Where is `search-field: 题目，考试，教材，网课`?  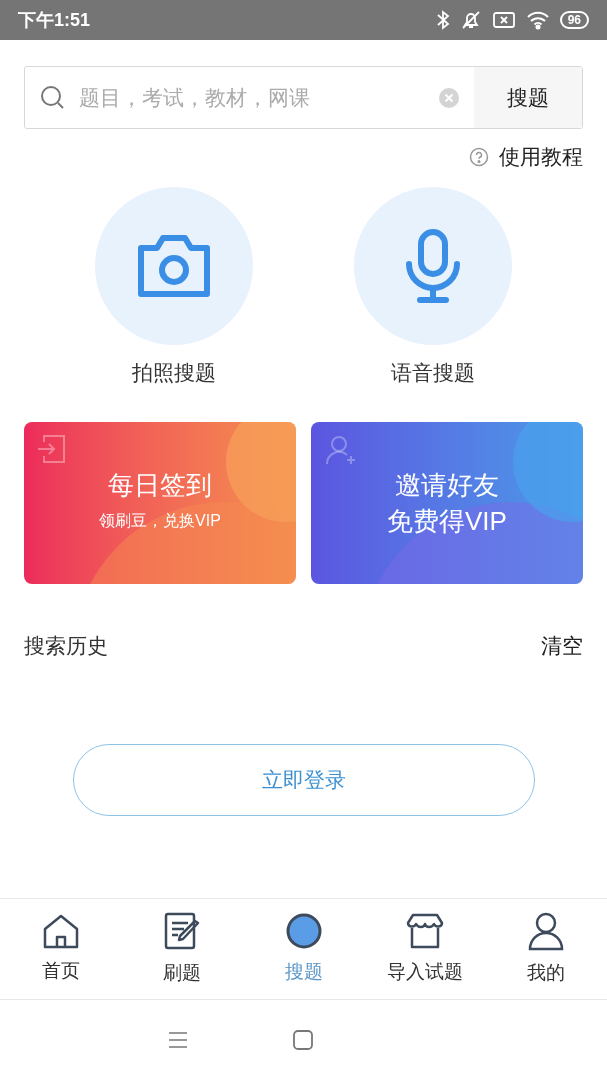 search-field: 题目，考试，教材，网课 is located at coordinates (258, 97).